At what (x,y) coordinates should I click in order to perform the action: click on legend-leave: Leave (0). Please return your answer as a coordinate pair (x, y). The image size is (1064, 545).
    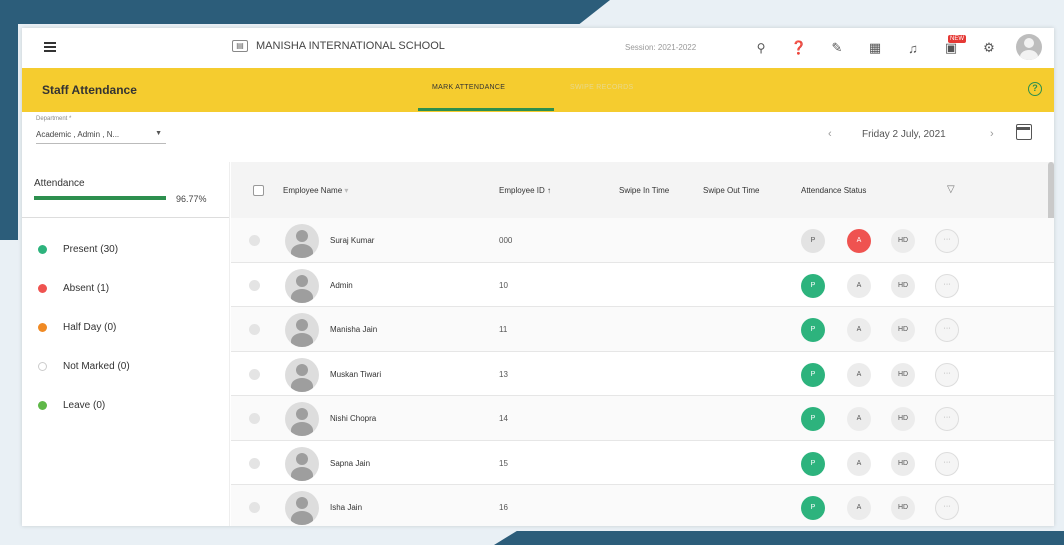
    Looking at the image, I should click on (125, 405).